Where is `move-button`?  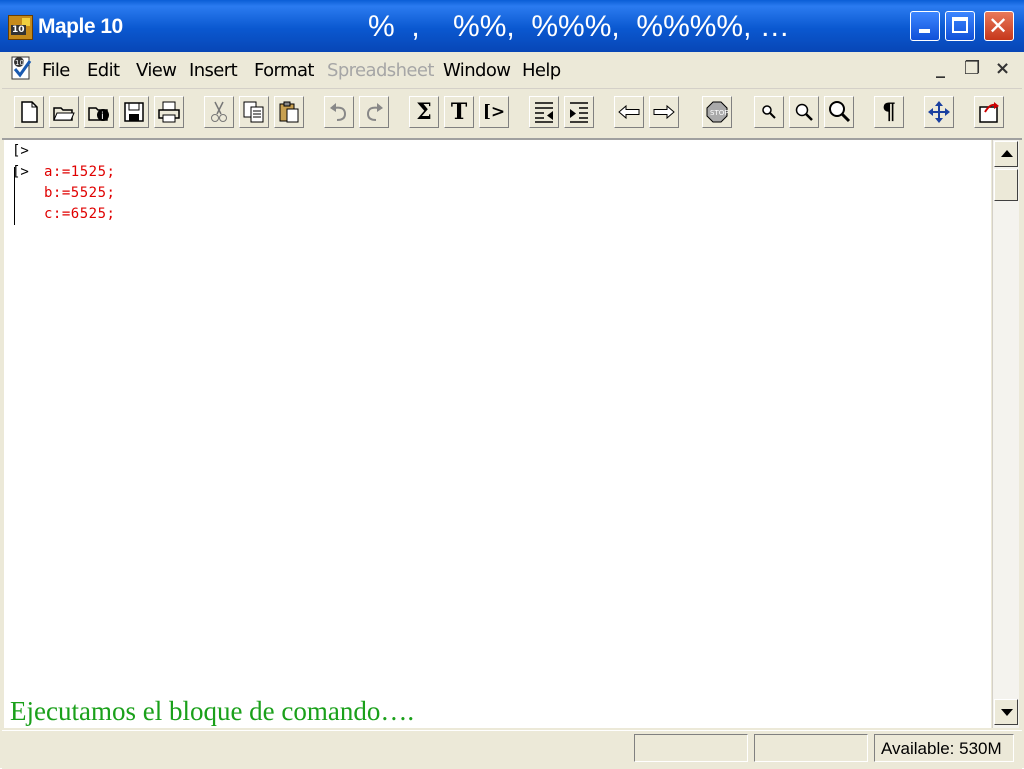 move-button is located at coordinates (939, 112).